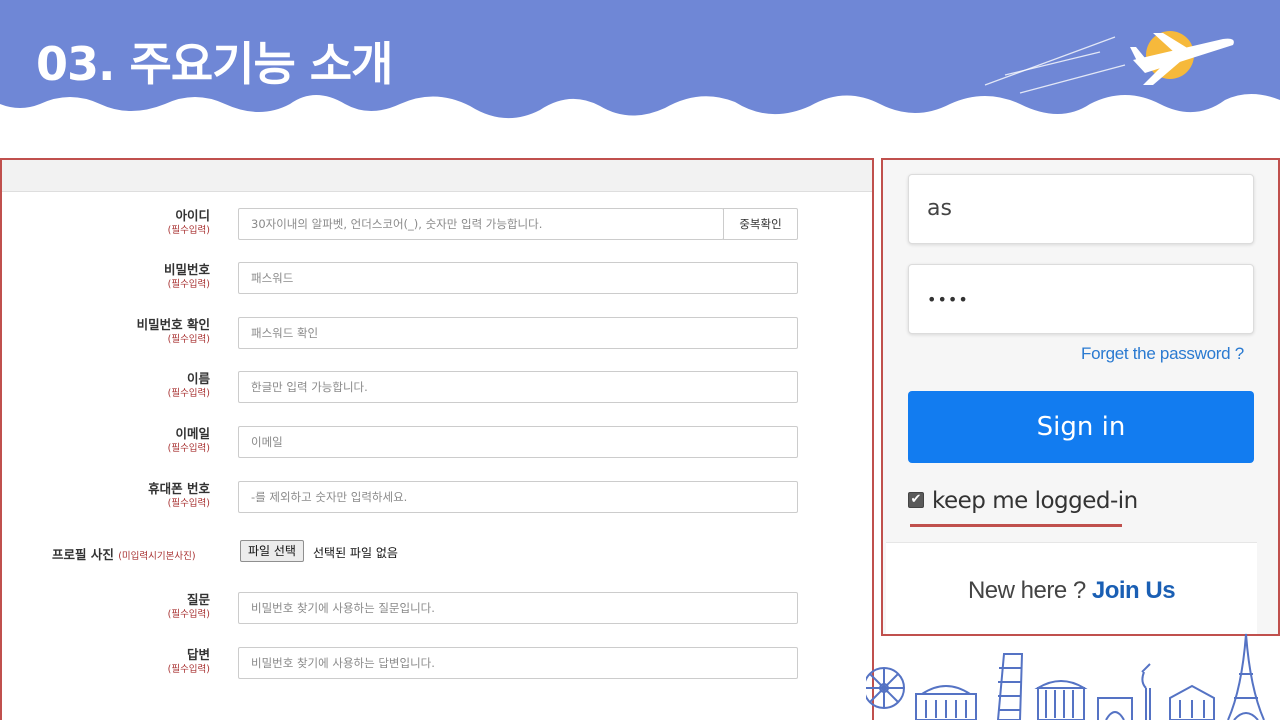  What do you see at coordinates (186, 276) in the screenshot?
I see `label-password: 비밀번호 (필수입력)` at bounding box center [186, 276].